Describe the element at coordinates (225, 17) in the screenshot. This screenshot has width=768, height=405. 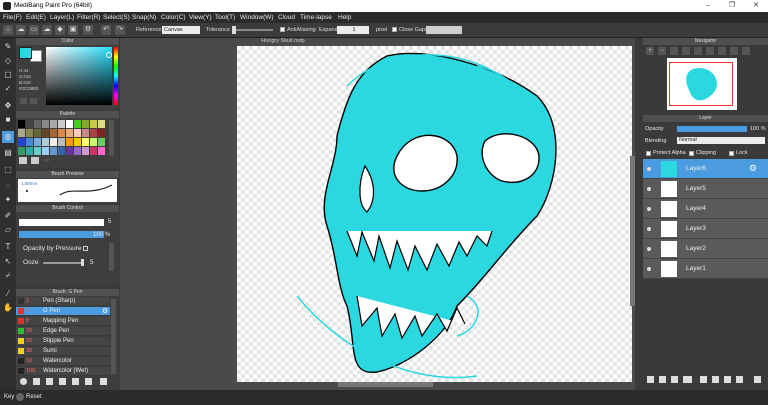
I see `menu-tool: Tool(T)` at that location.